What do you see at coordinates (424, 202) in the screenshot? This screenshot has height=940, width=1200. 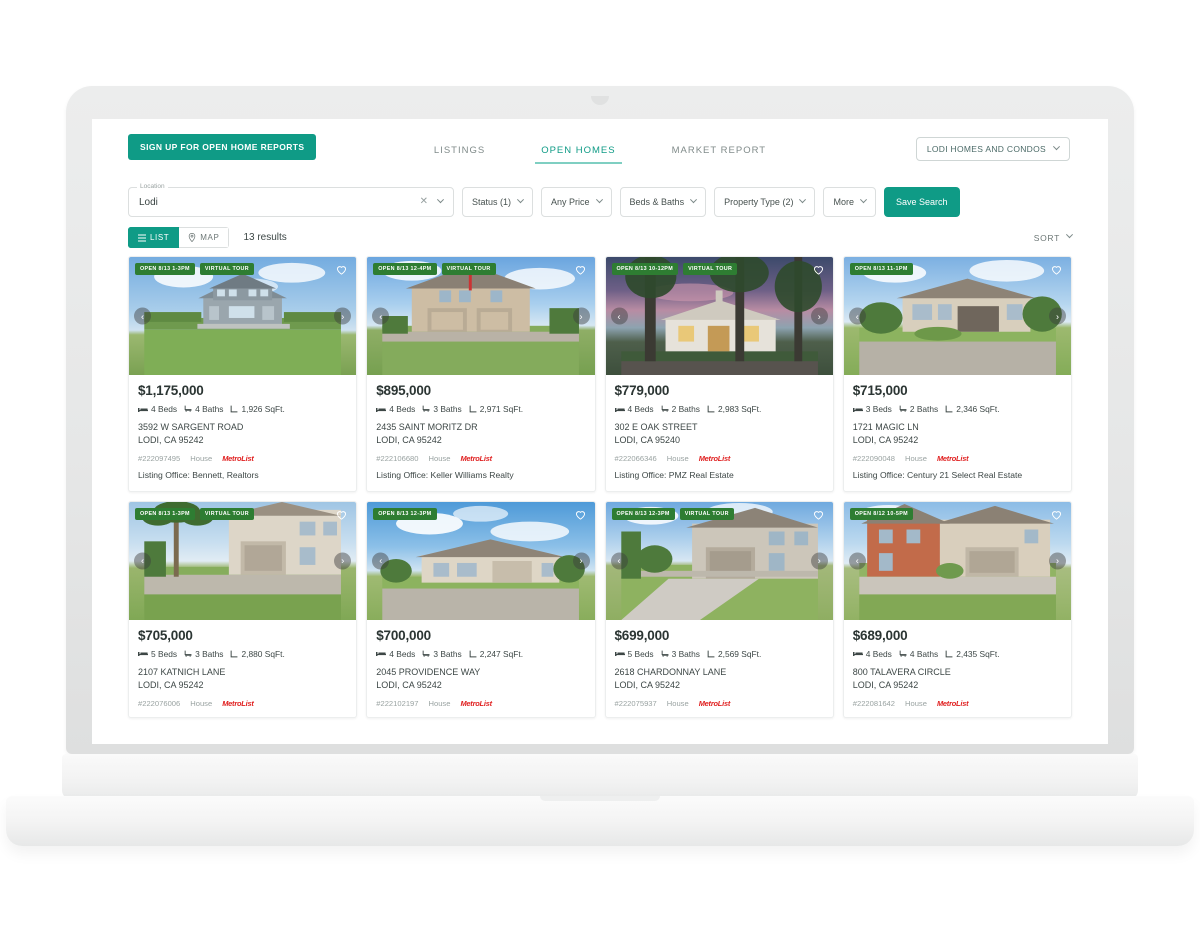 I see `clear-location-icon: ✕` at bounding box center [424, 202].